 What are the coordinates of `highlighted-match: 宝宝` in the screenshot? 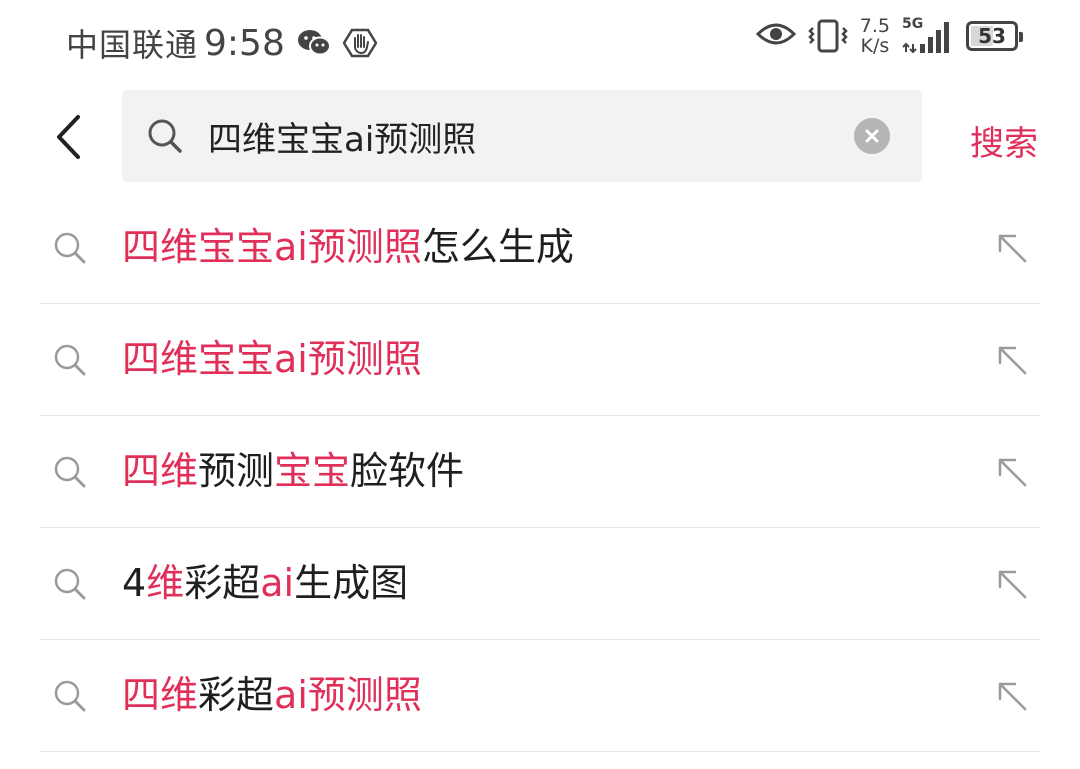 It's located at (312, 471).